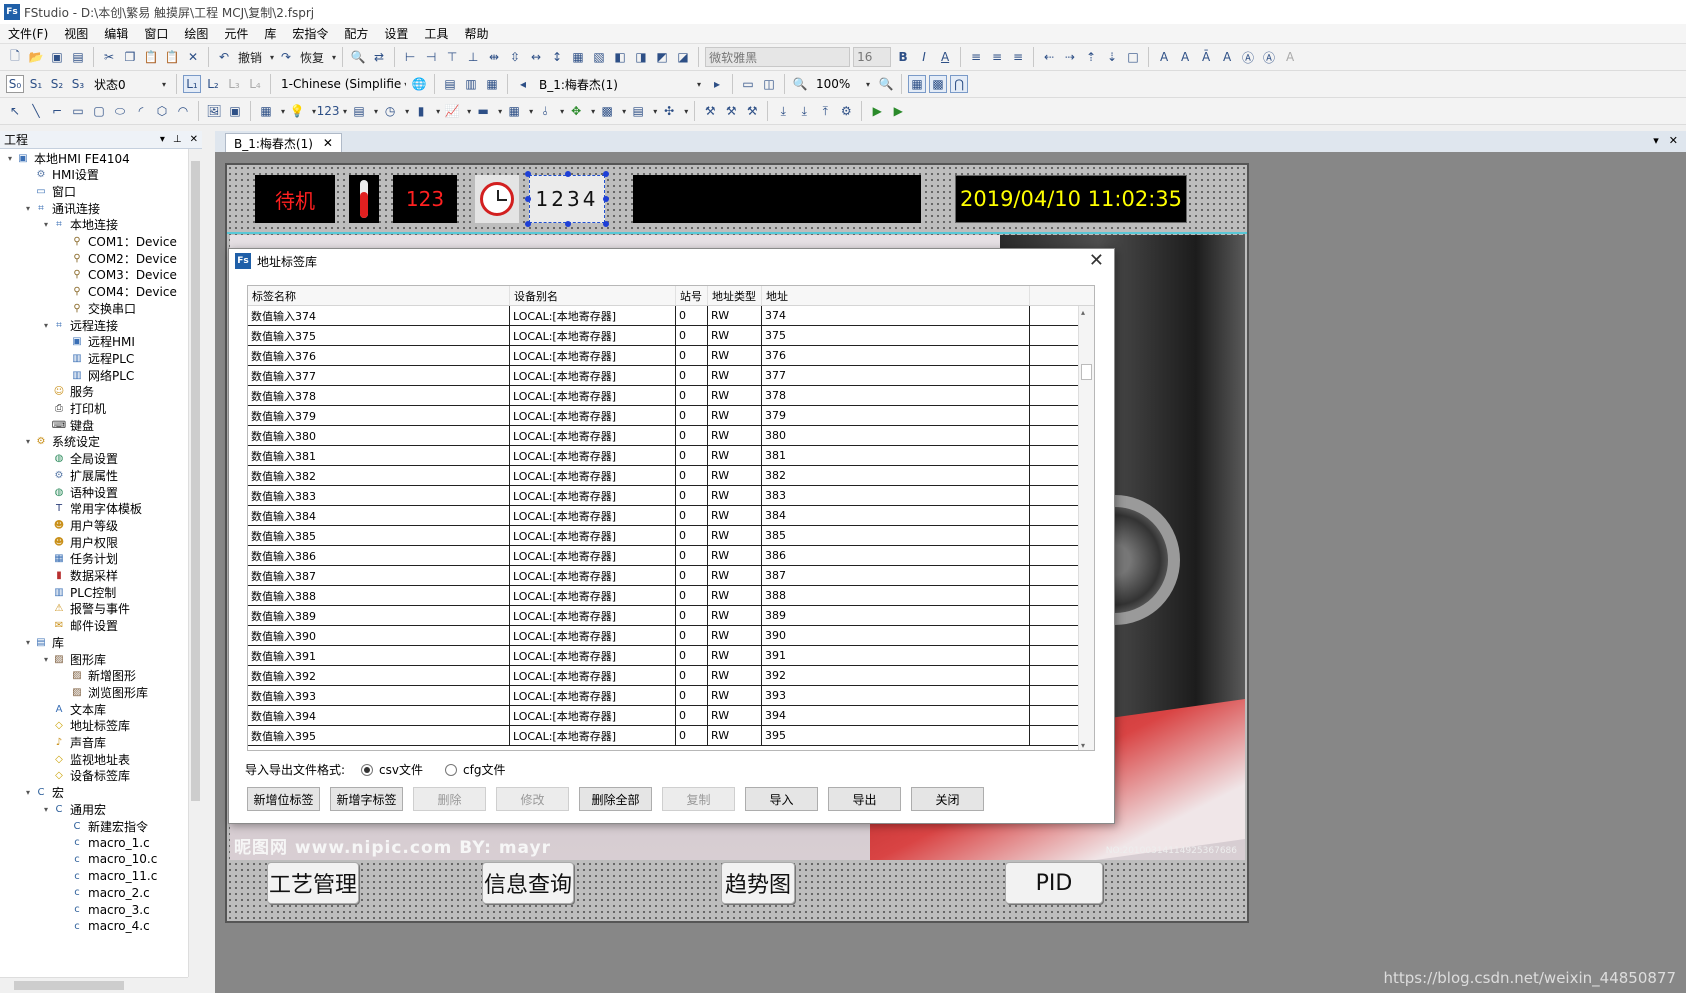 This screenshot has width=1686, height=993. Describe the element at coordinates (194, 139) in the screenshot. I see `close-icon: ✕` at that location.